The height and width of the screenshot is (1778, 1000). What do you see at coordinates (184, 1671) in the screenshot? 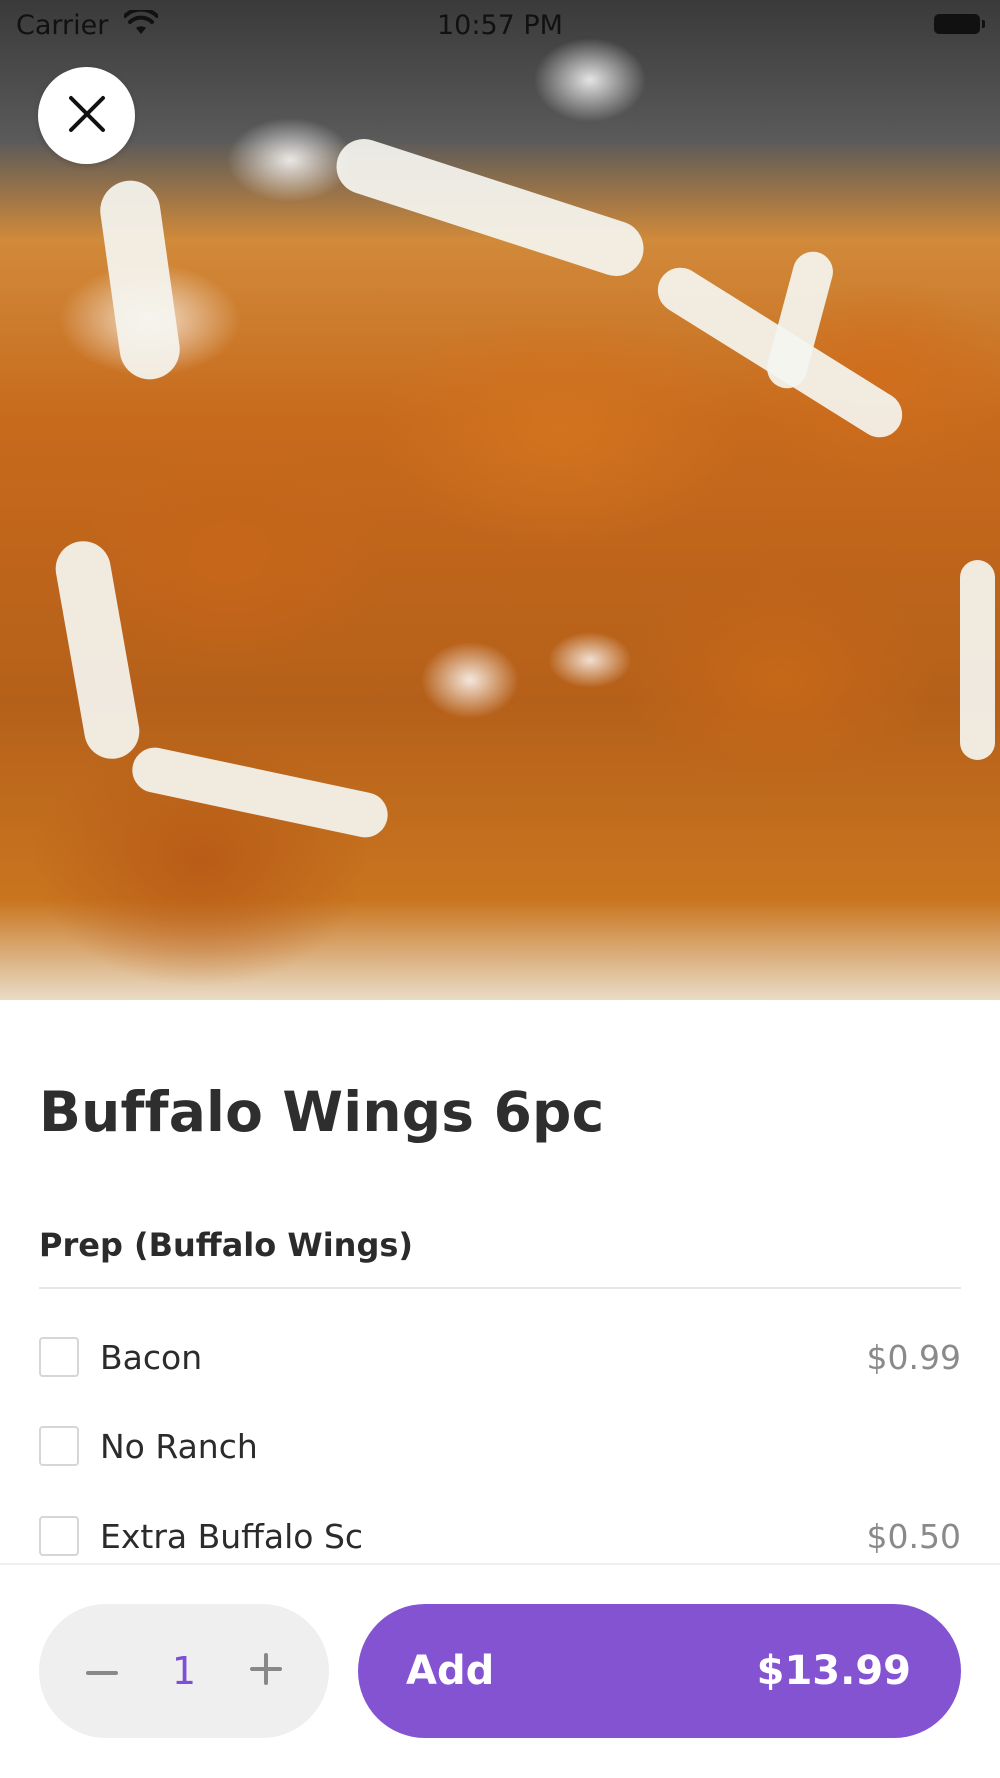
I see `quantity-stepper: 1` at bounding box center [184, 1671].